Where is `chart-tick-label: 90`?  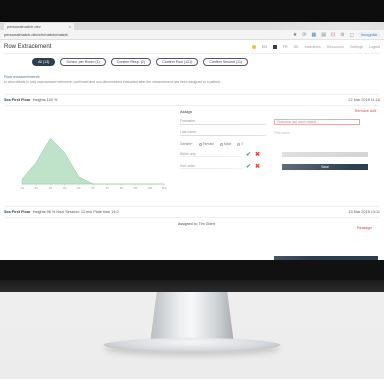 chart-tick-label: 90 is located at coordinates (136, 188).